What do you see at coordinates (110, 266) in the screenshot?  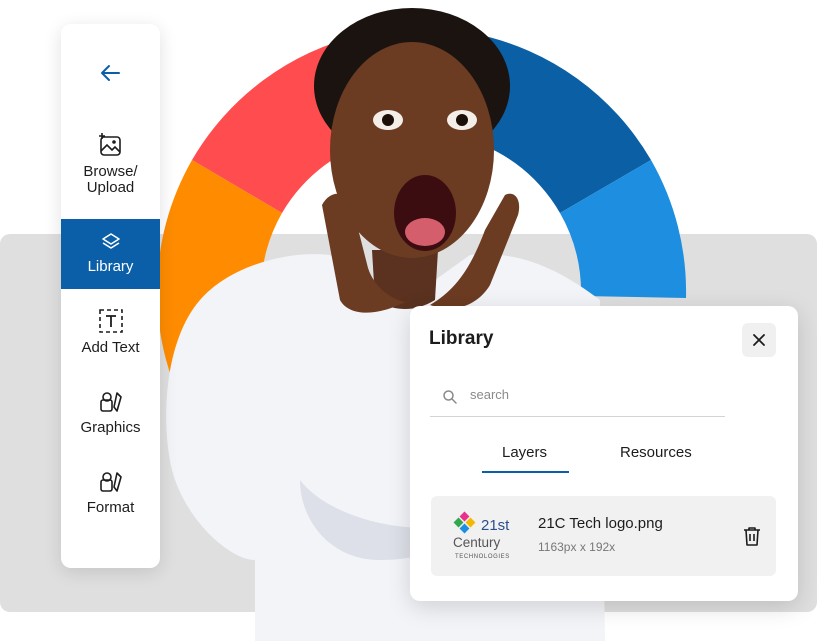 I see `sidebar-item-label: Library` at bounding box center [110, 266].